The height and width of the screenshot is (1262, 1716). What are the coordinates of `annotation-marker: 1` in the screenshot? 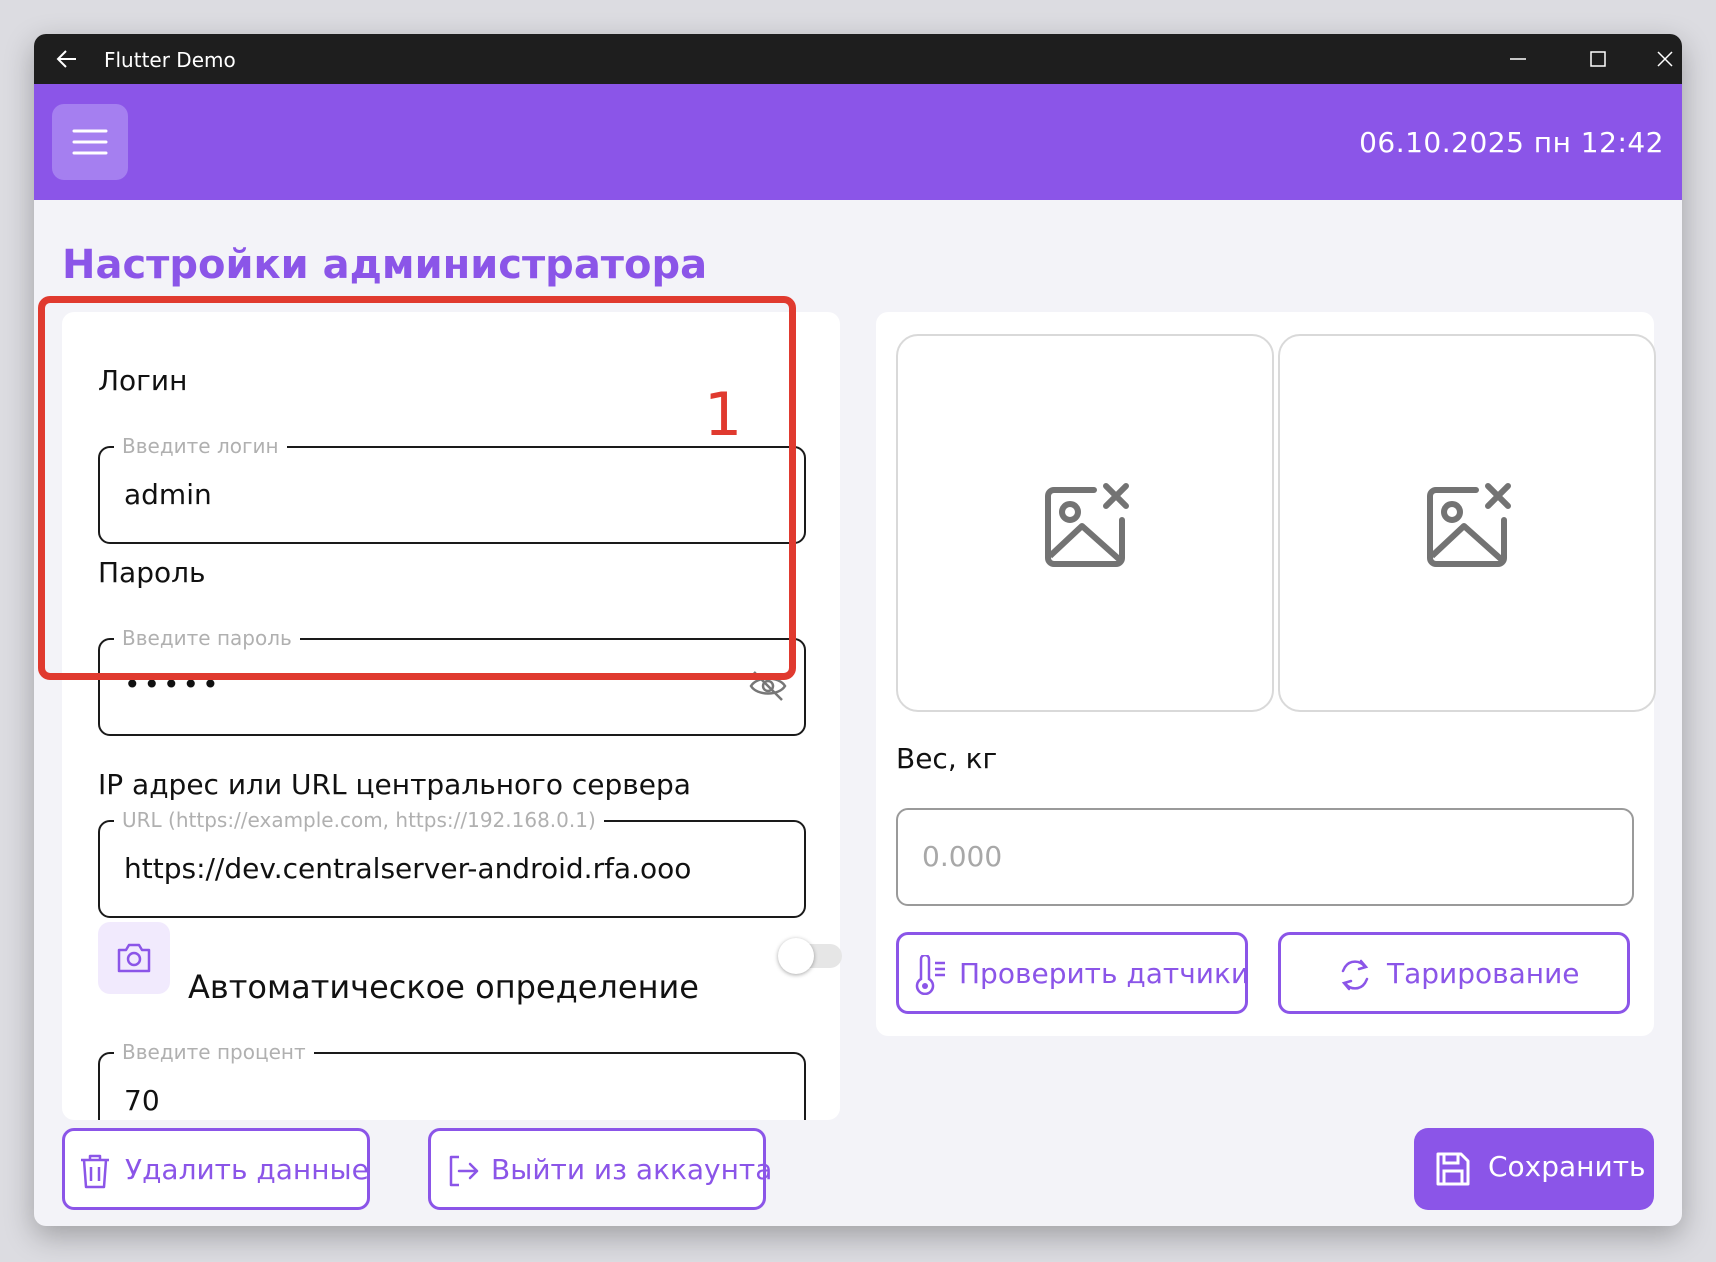 It's located at (723, 415).